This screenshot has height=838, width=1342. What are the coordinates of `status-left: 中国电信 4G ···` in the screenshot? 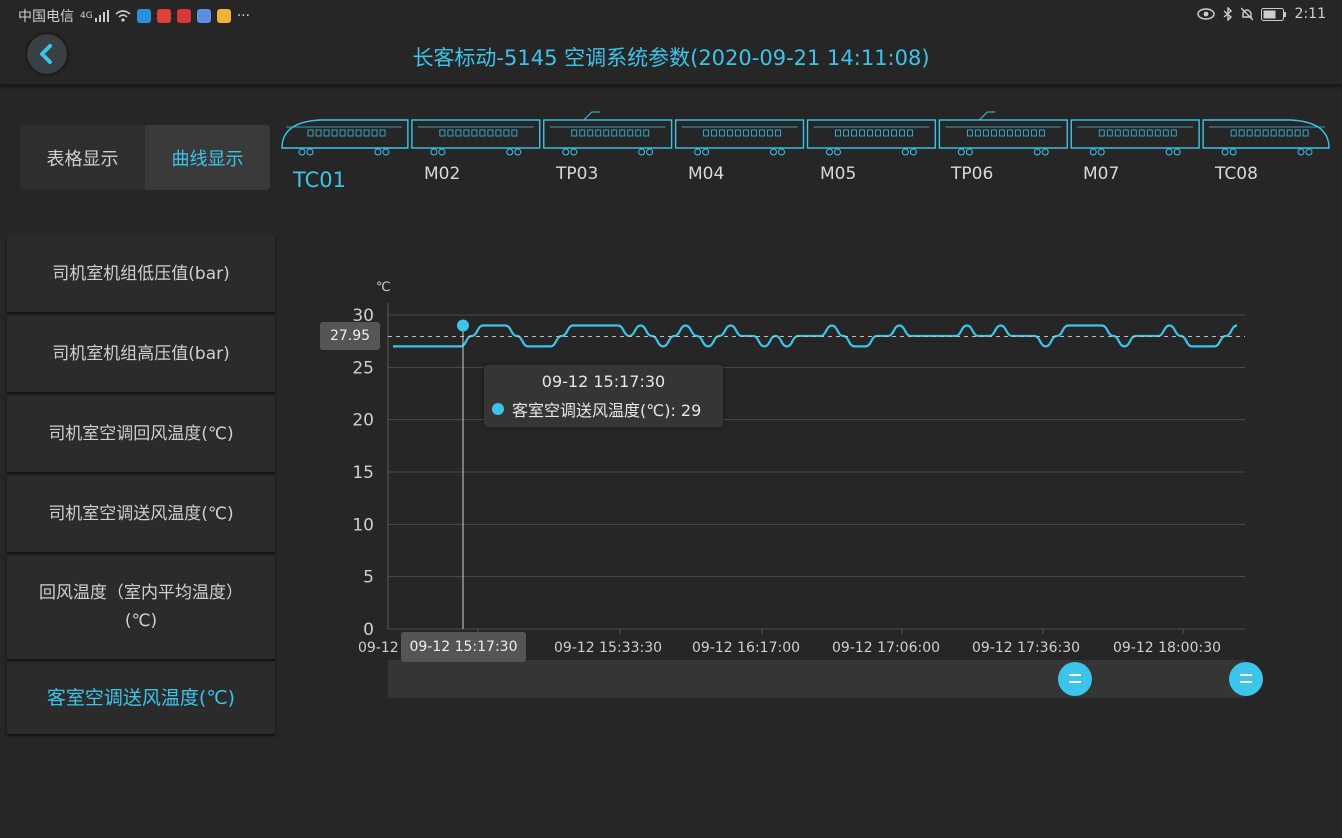 It's located at (134, 16).